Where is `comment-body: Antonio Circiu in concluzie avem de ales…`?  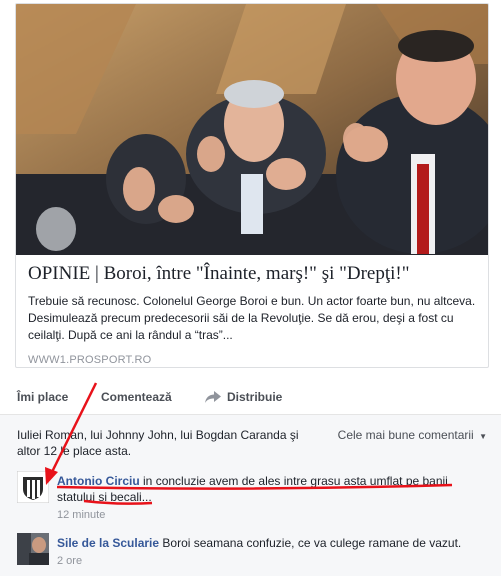 comment-body: Antonio Circiu in concluzie avem de ales… is located at coordinates (267, 498).